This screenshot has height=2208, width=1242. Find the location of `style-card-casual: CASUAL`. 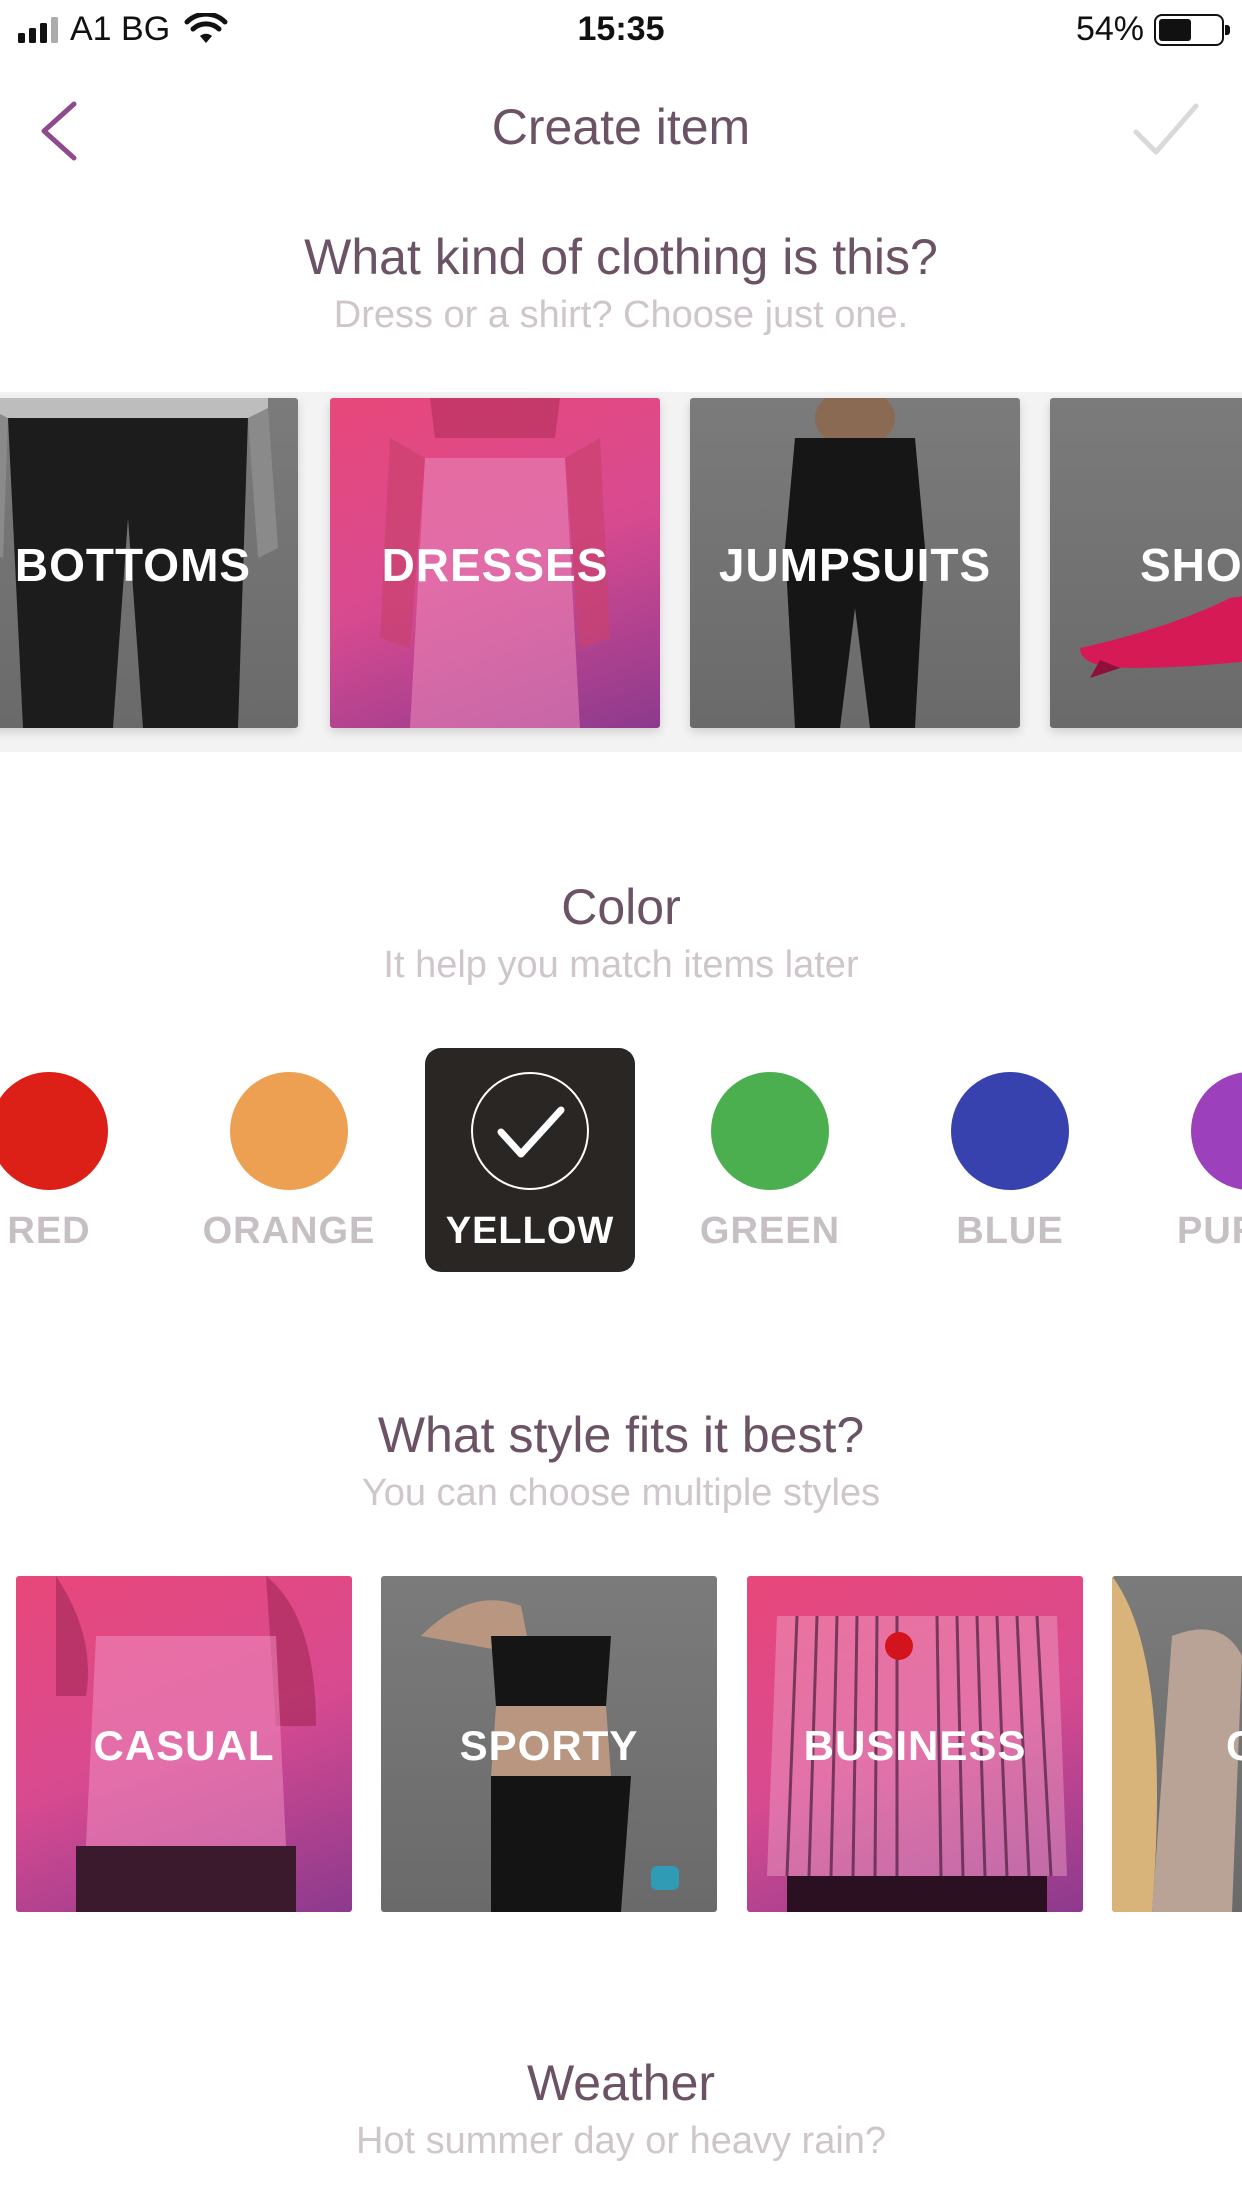

style-card-casual: CASUAL is located at coordinates (184, 1744).